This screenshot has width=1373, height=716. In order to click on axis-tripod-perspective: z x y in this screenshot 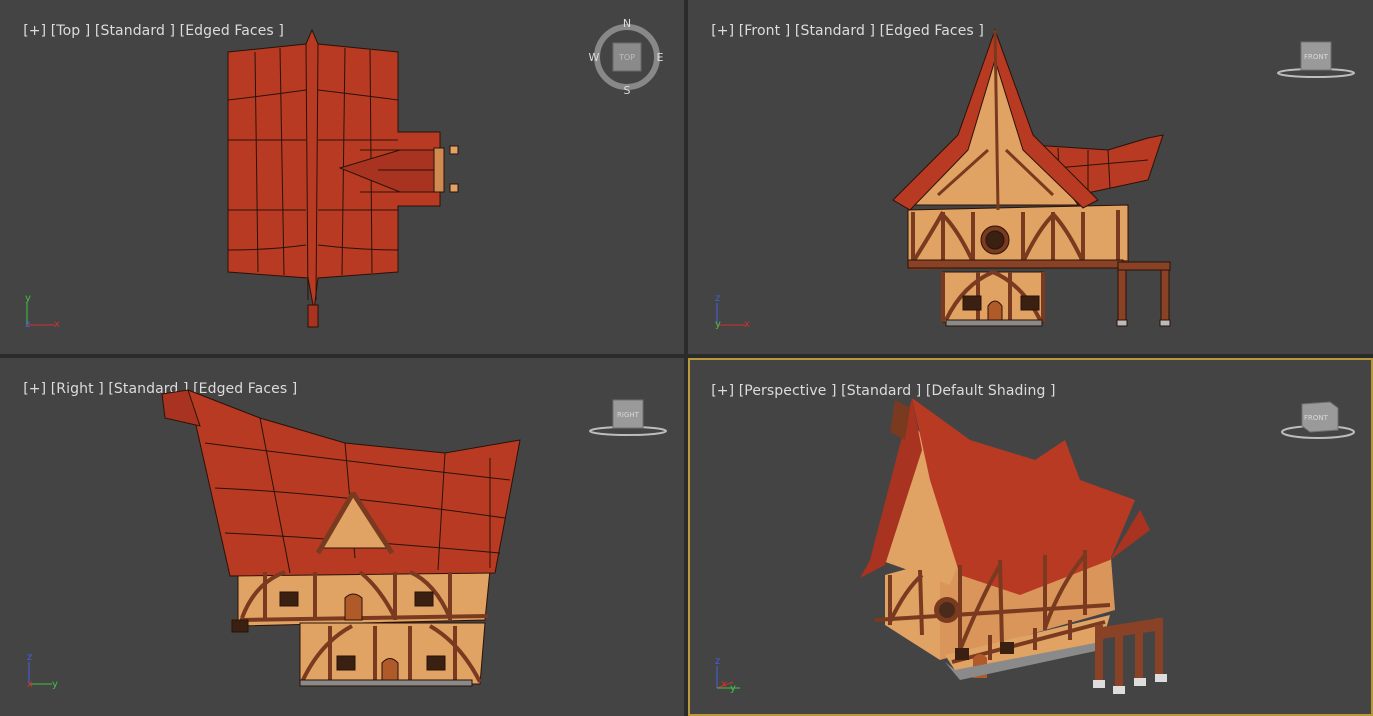, I will do `click(727, 675)`.